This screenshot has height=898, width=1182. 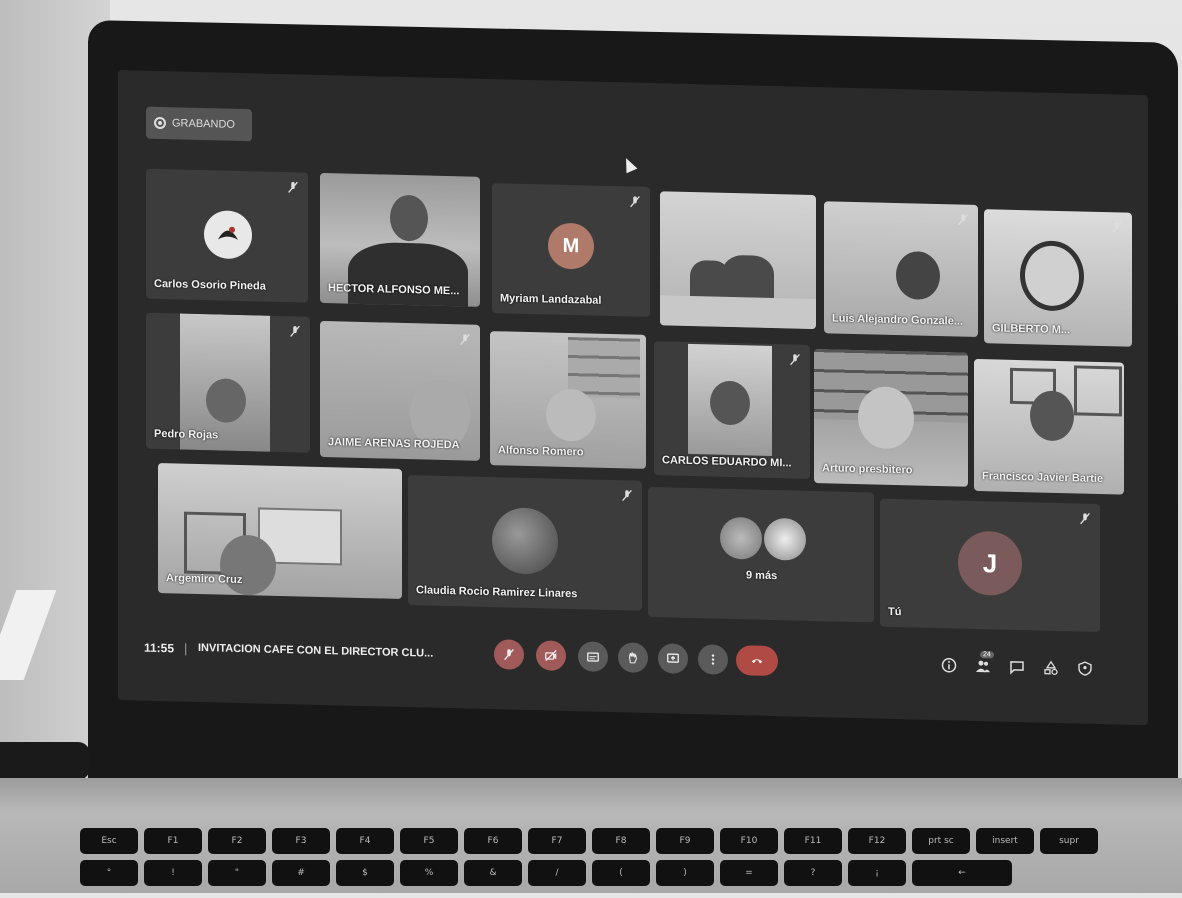 I want to click on key: F6, so click(x=493, y=841).